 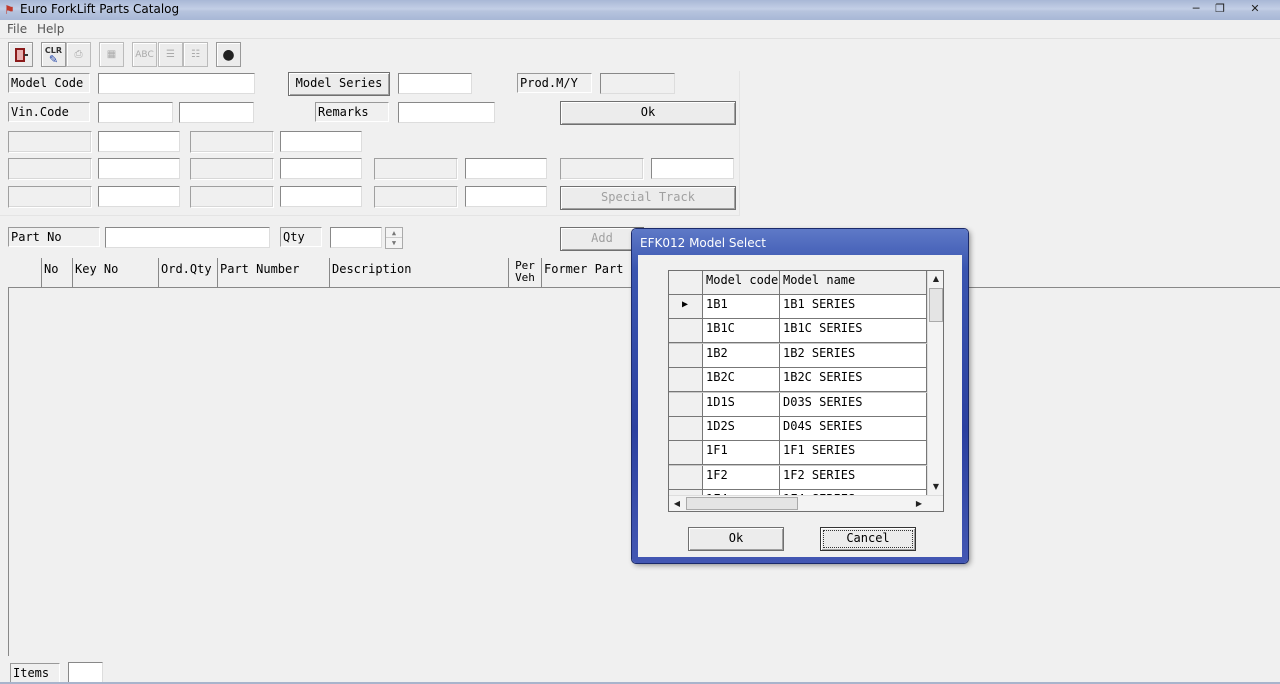 I want to click on col-model-code-header: Model code, so click(x=741, y=283).